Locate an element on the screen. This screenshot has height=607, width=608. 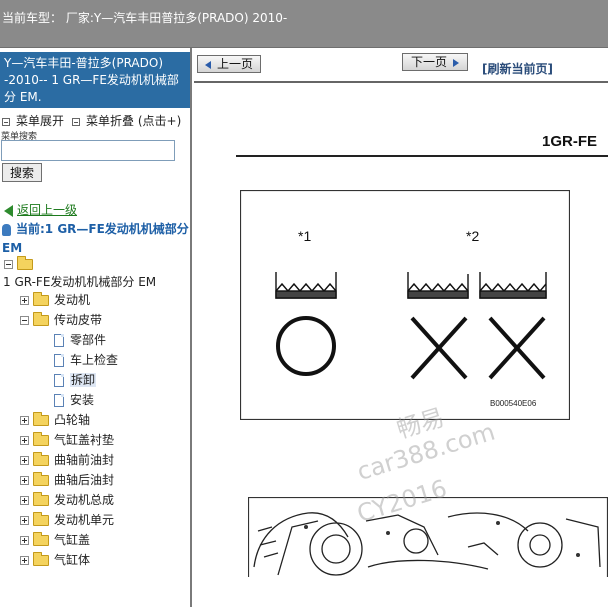
prev-page-label: 上一页 is located at coordinates (234, 64).